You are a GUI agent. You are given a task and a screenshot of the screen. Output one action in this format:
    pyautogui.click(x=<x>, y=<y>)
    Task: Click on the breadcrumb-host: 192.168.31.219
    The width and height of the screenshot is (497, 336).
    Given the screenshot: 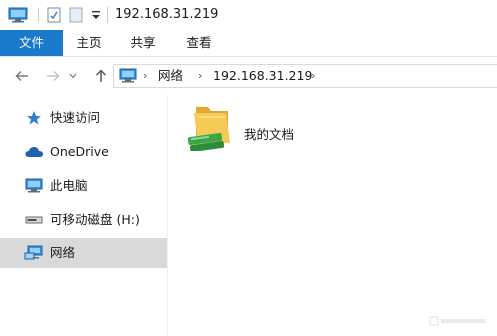 What is the action you would take?
    pyautogui.click(x=262, y=76)
    